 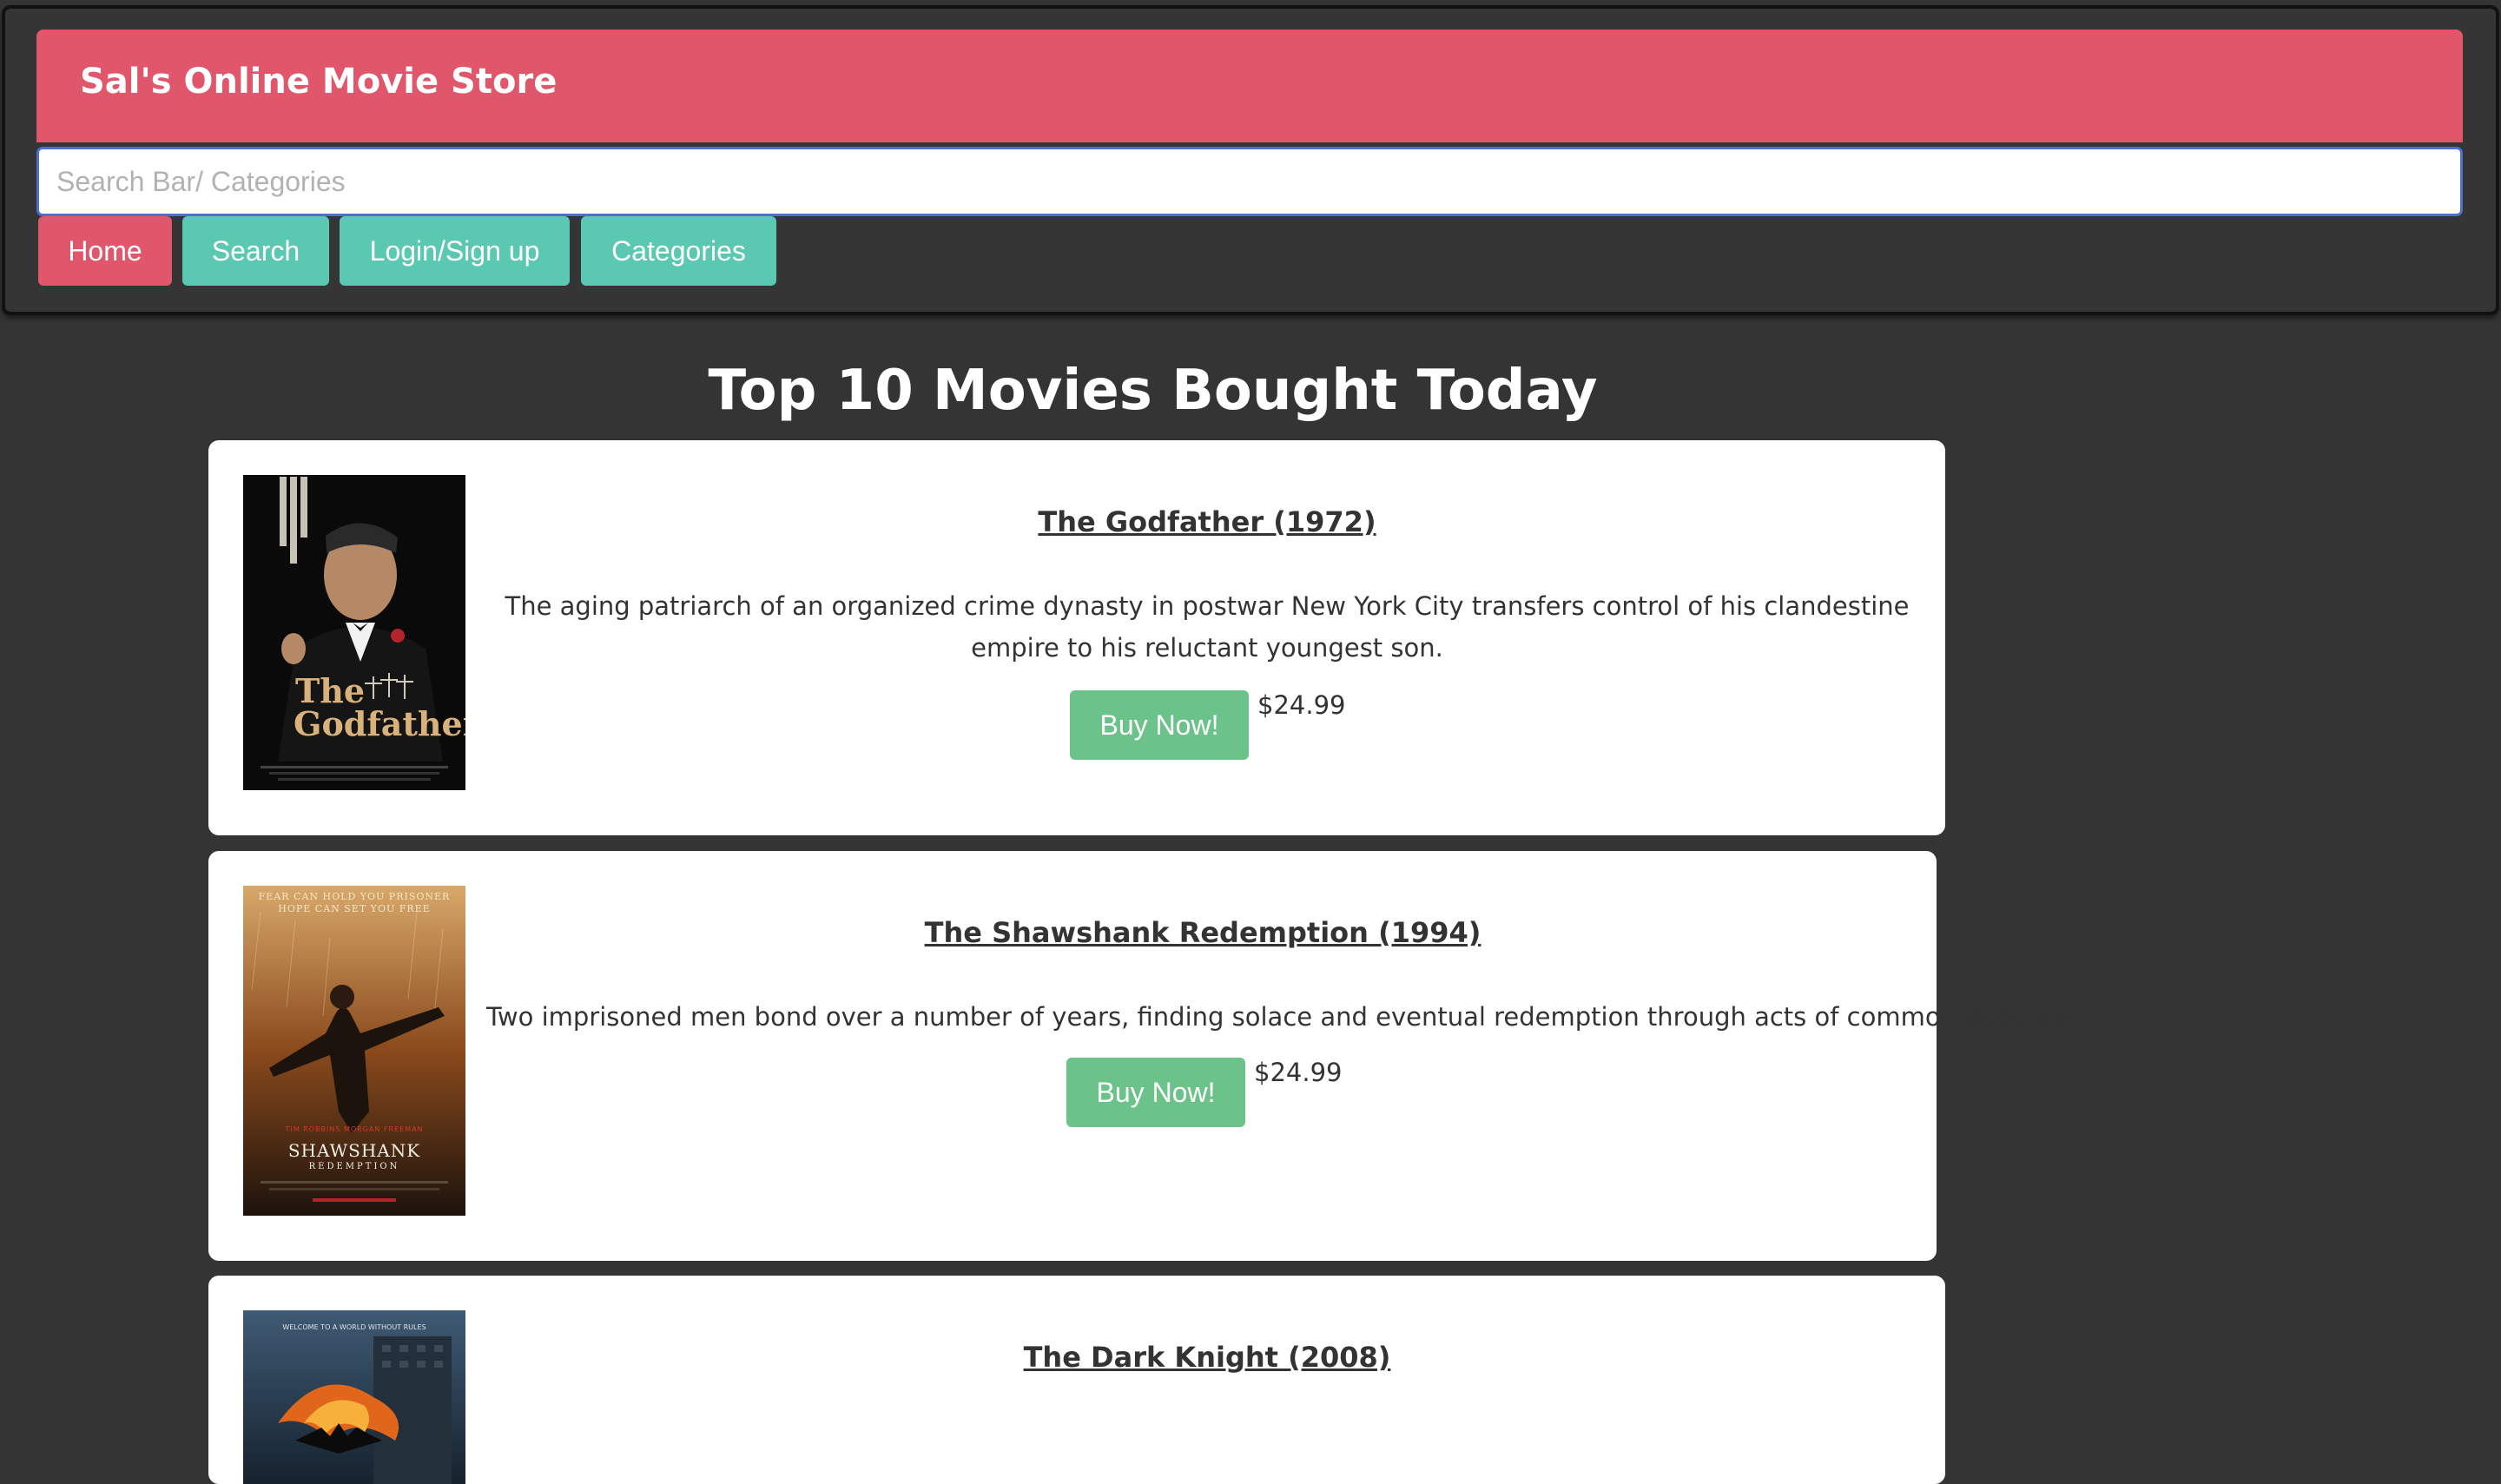 What do you see at coordinates (319, 82) in the screenshot?
I see `store-title: Sal's Online Movie Store` at bounding box center [319, 82].